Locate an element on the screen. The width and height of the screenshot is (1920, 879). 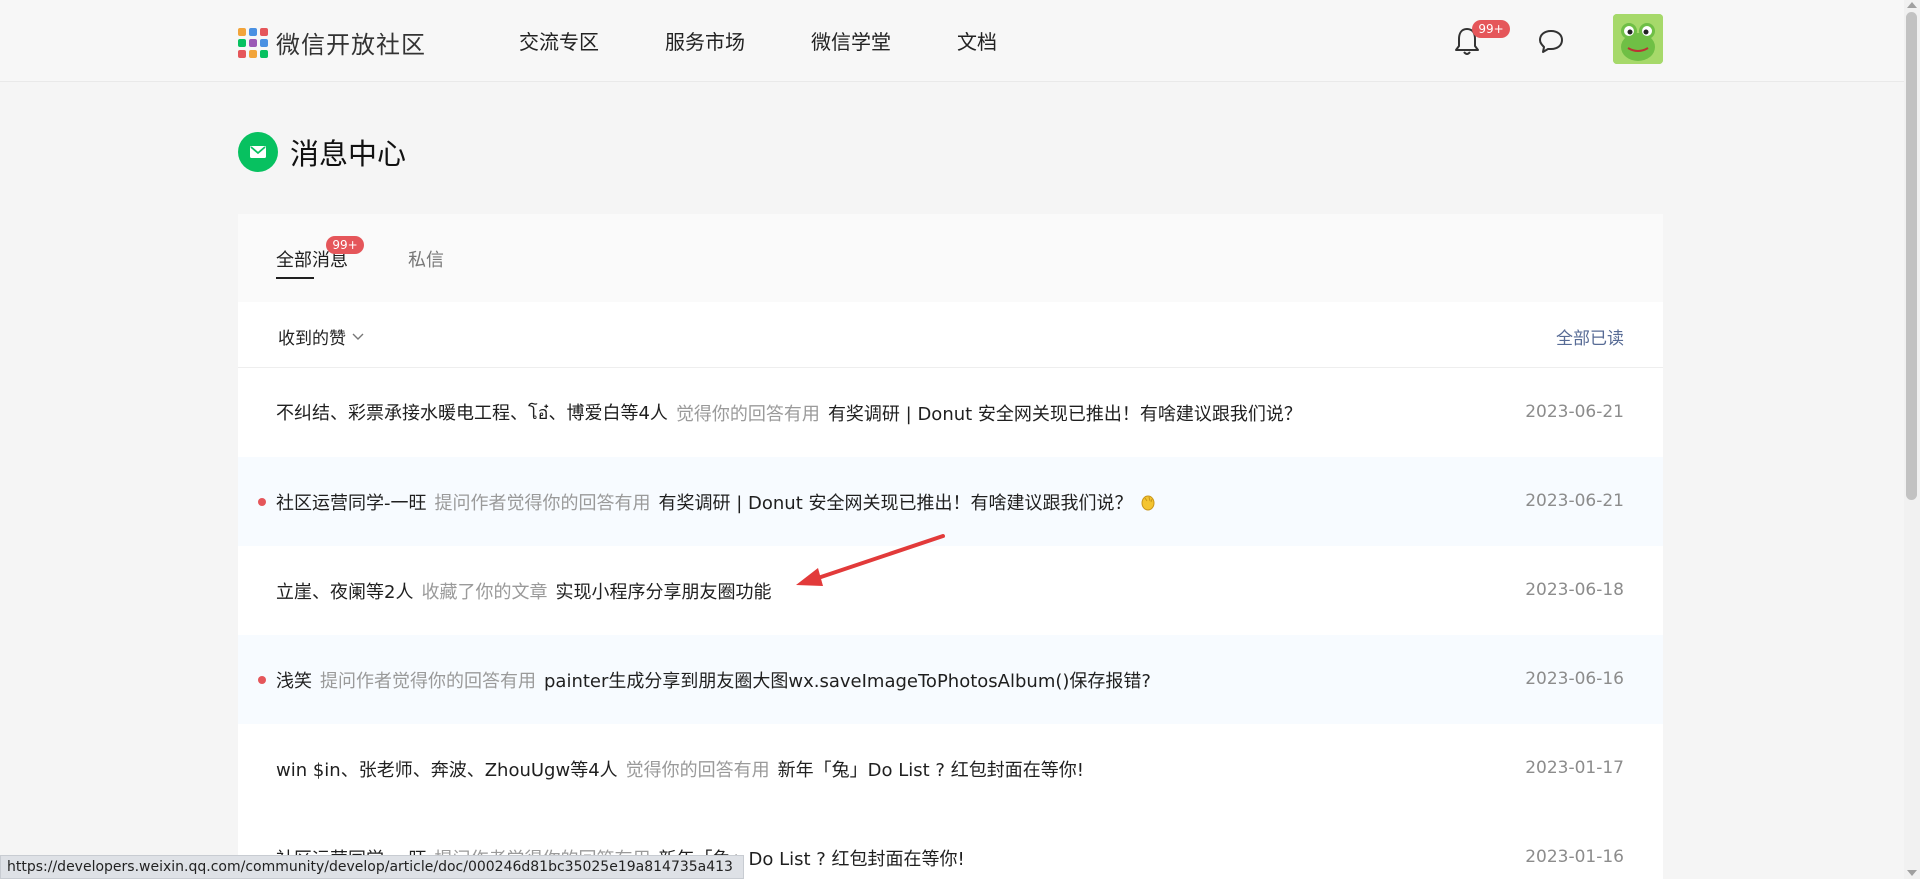
filter-label: 收到的赞 is located at coordinates (312, 339).